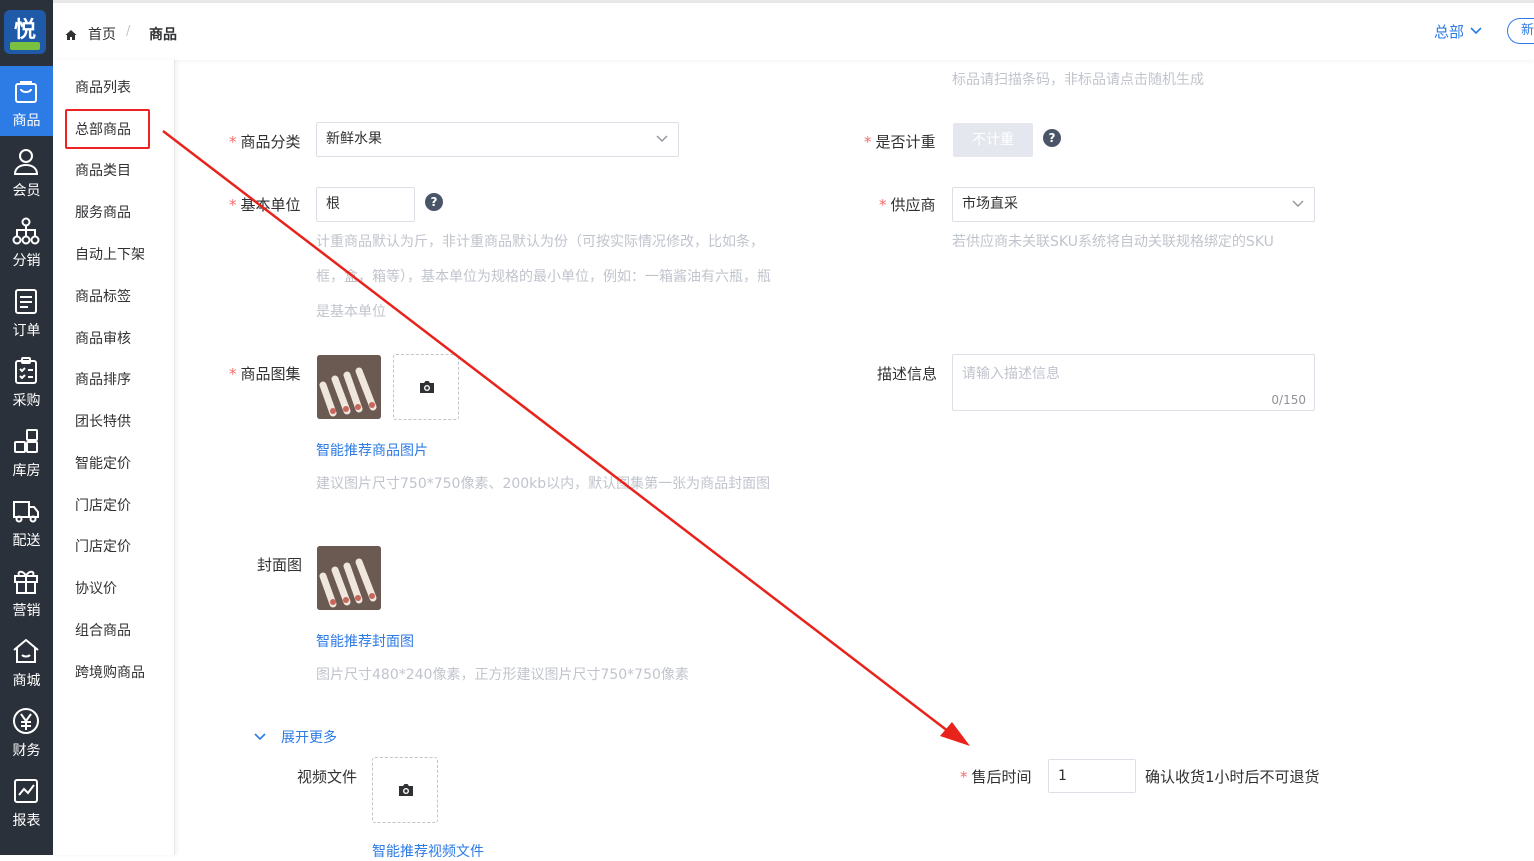 The image size is (1534, 861). I want to click on cover-recommend-link: 智能推荐封面图, so click(365, 641).